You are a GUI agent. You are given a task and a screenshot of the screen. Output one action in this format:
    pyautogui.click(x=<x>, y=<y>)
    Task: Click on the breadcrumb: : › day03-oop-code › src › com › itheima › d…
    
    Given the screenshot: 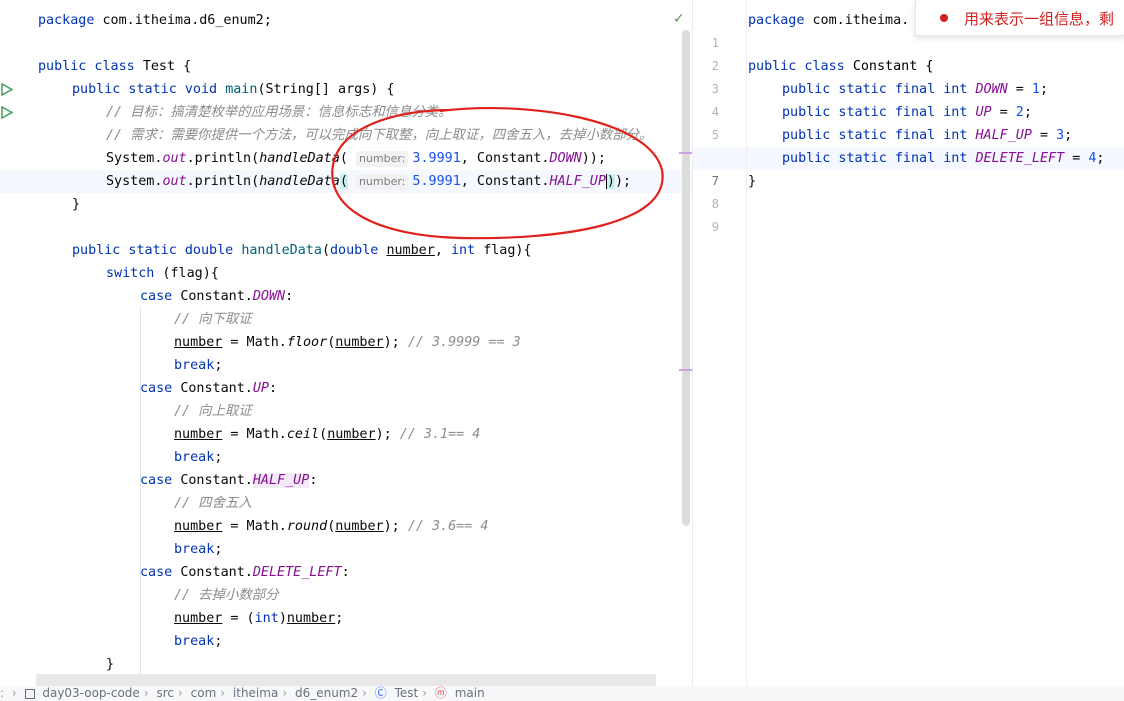 What is the action you would take?
    pyautogui.click(x=562, y=693)
    